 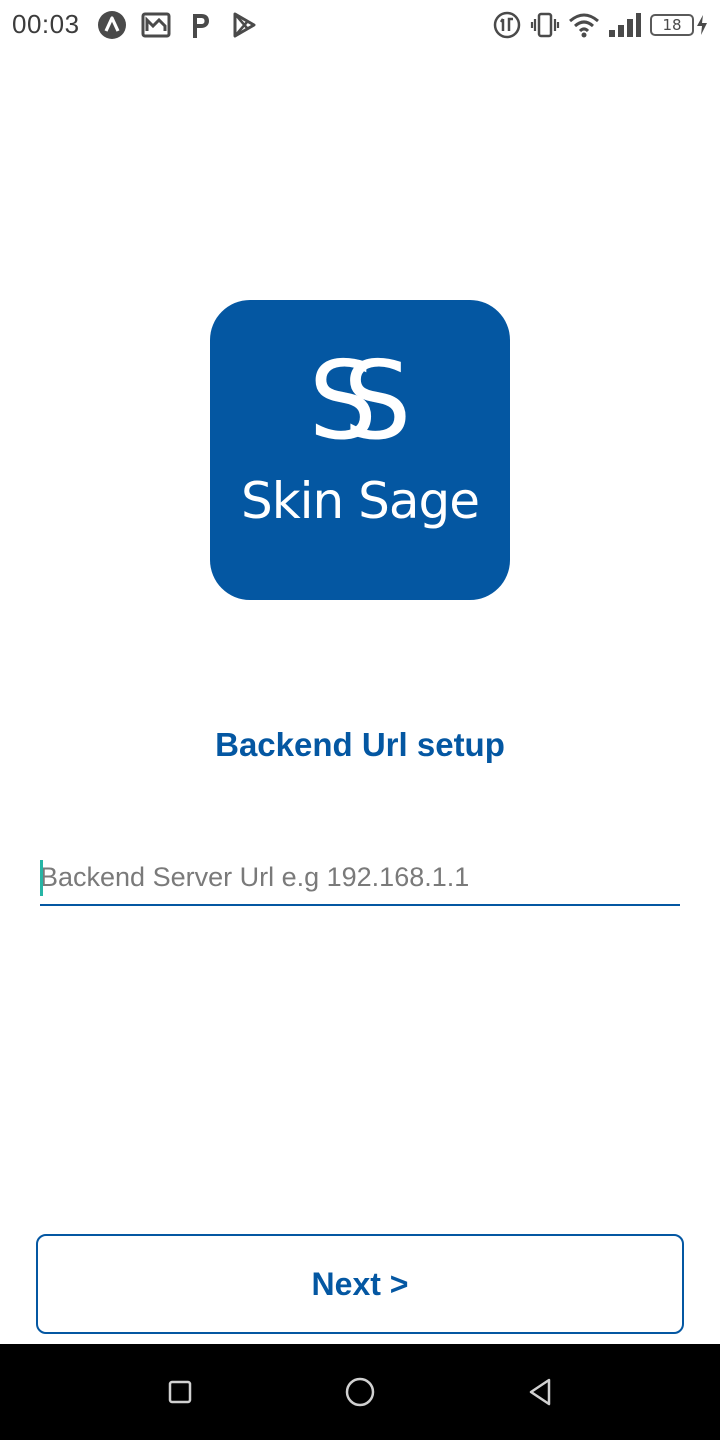 I want to click on status-right-icons: 18, so click(x=596, y=25).